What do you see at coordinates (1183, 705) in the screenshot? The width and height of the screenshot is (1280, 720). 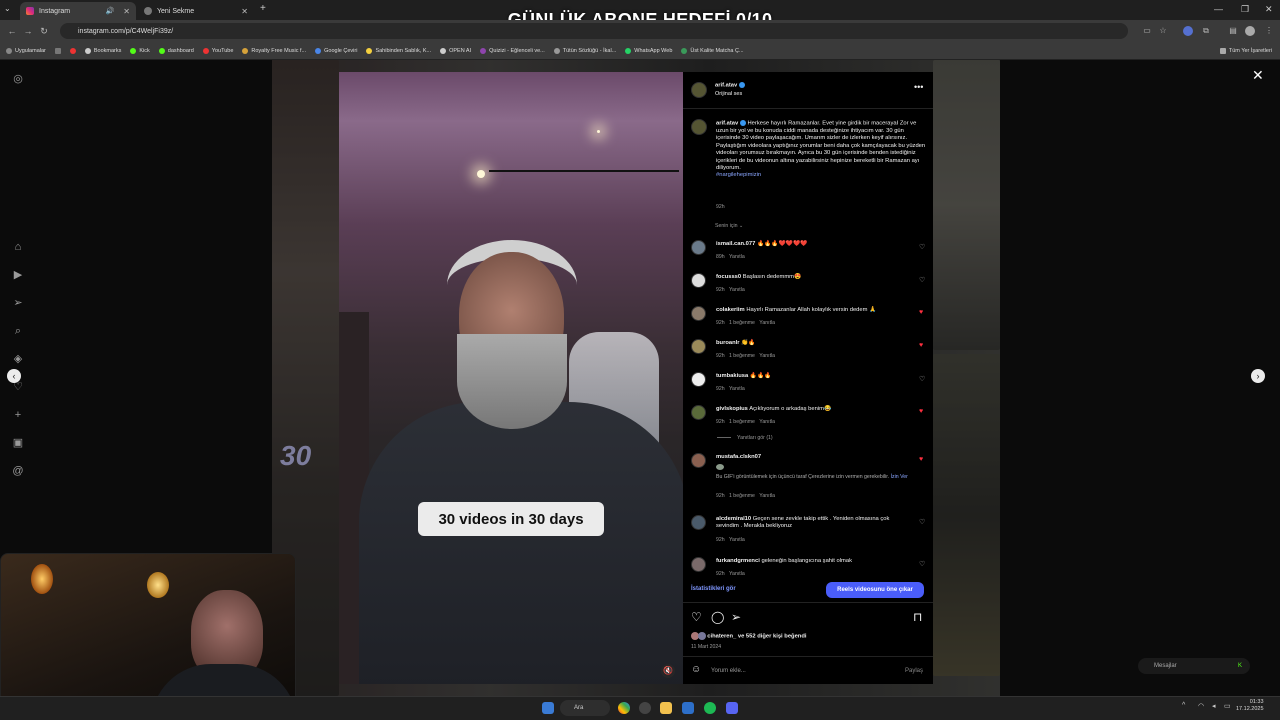 I see `tray-chevron-icon: ^` at bounding box center [1183, 705].